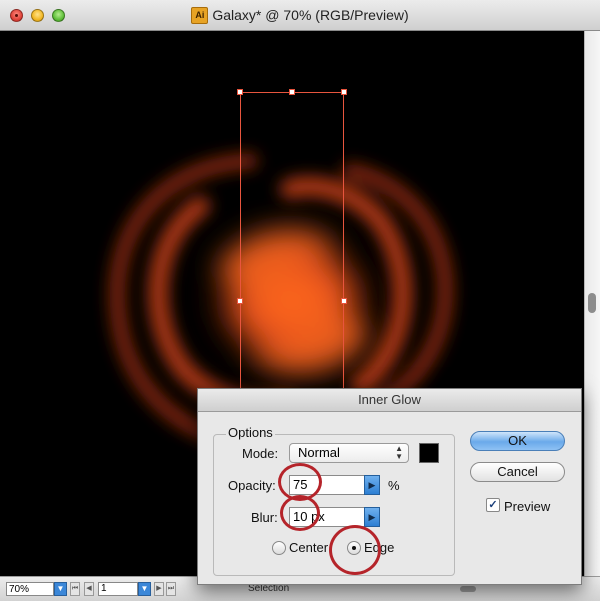 This screenshot has height=601, width=600. What do you see at coordinates (75, 589) in the screenshot?
I see `first-artboard-icon: ⏮` at bounding box center [75, 589].